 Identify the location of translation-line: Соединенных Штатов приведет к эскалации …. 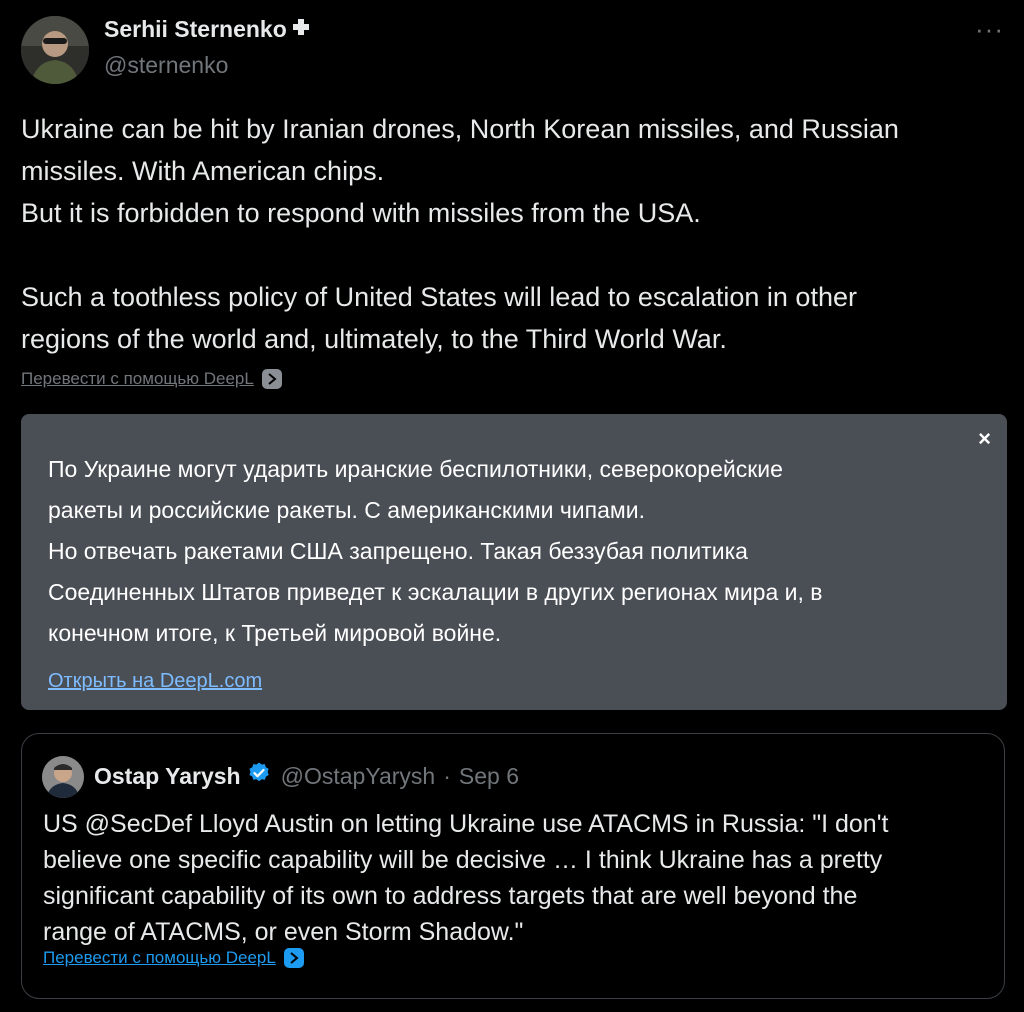
(435, 592).